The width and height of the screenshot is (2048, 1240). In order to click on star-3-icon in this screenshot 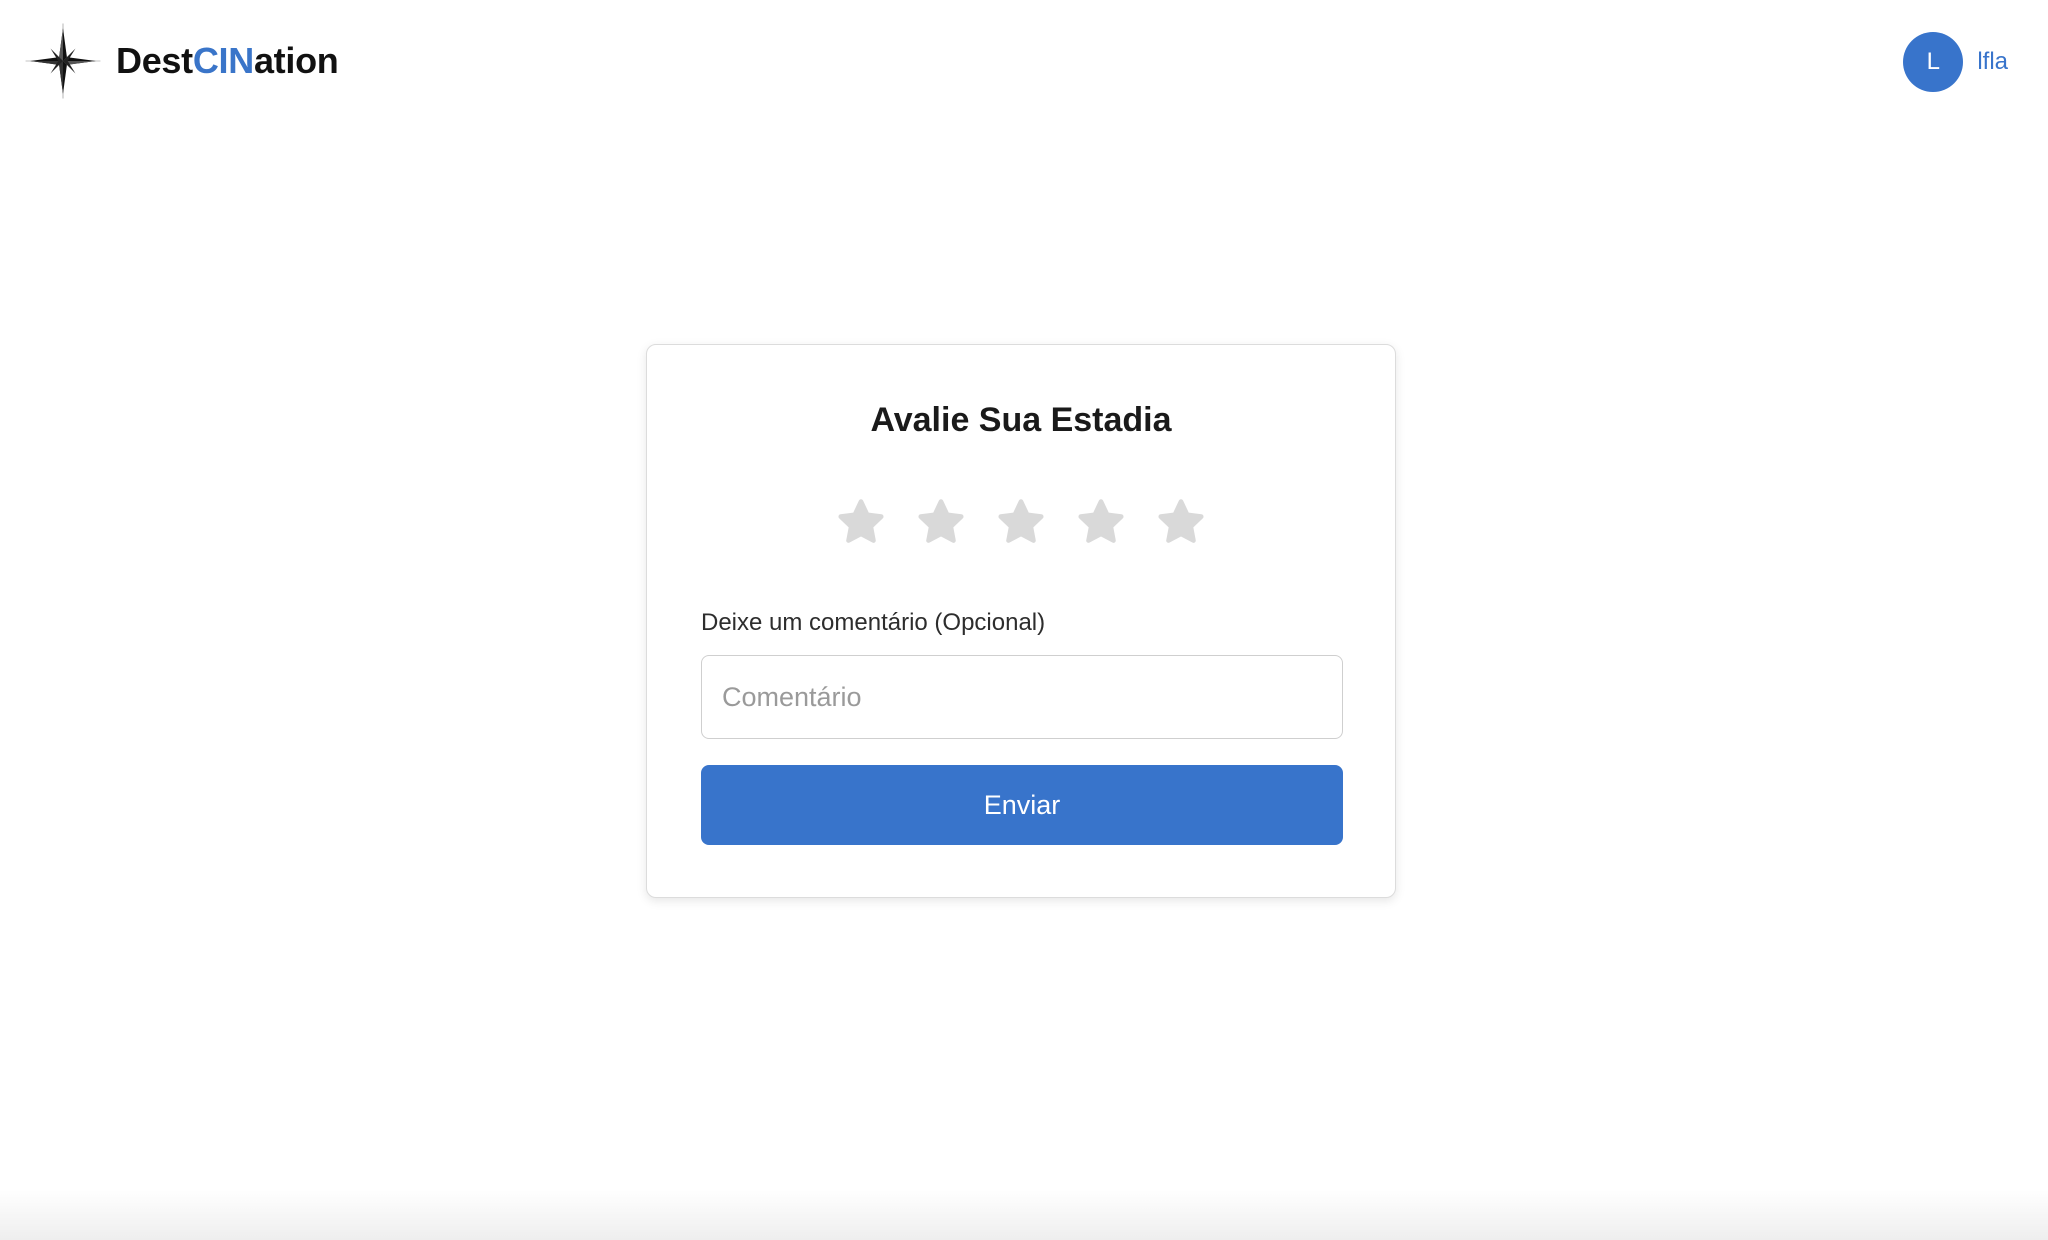, I will do `click(1021, 522)`.